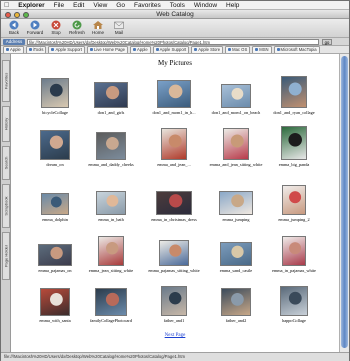 The height and width of the screenshot is (361, 350). I want to click on photo-item: emma_dolphin, so click(55, 207).